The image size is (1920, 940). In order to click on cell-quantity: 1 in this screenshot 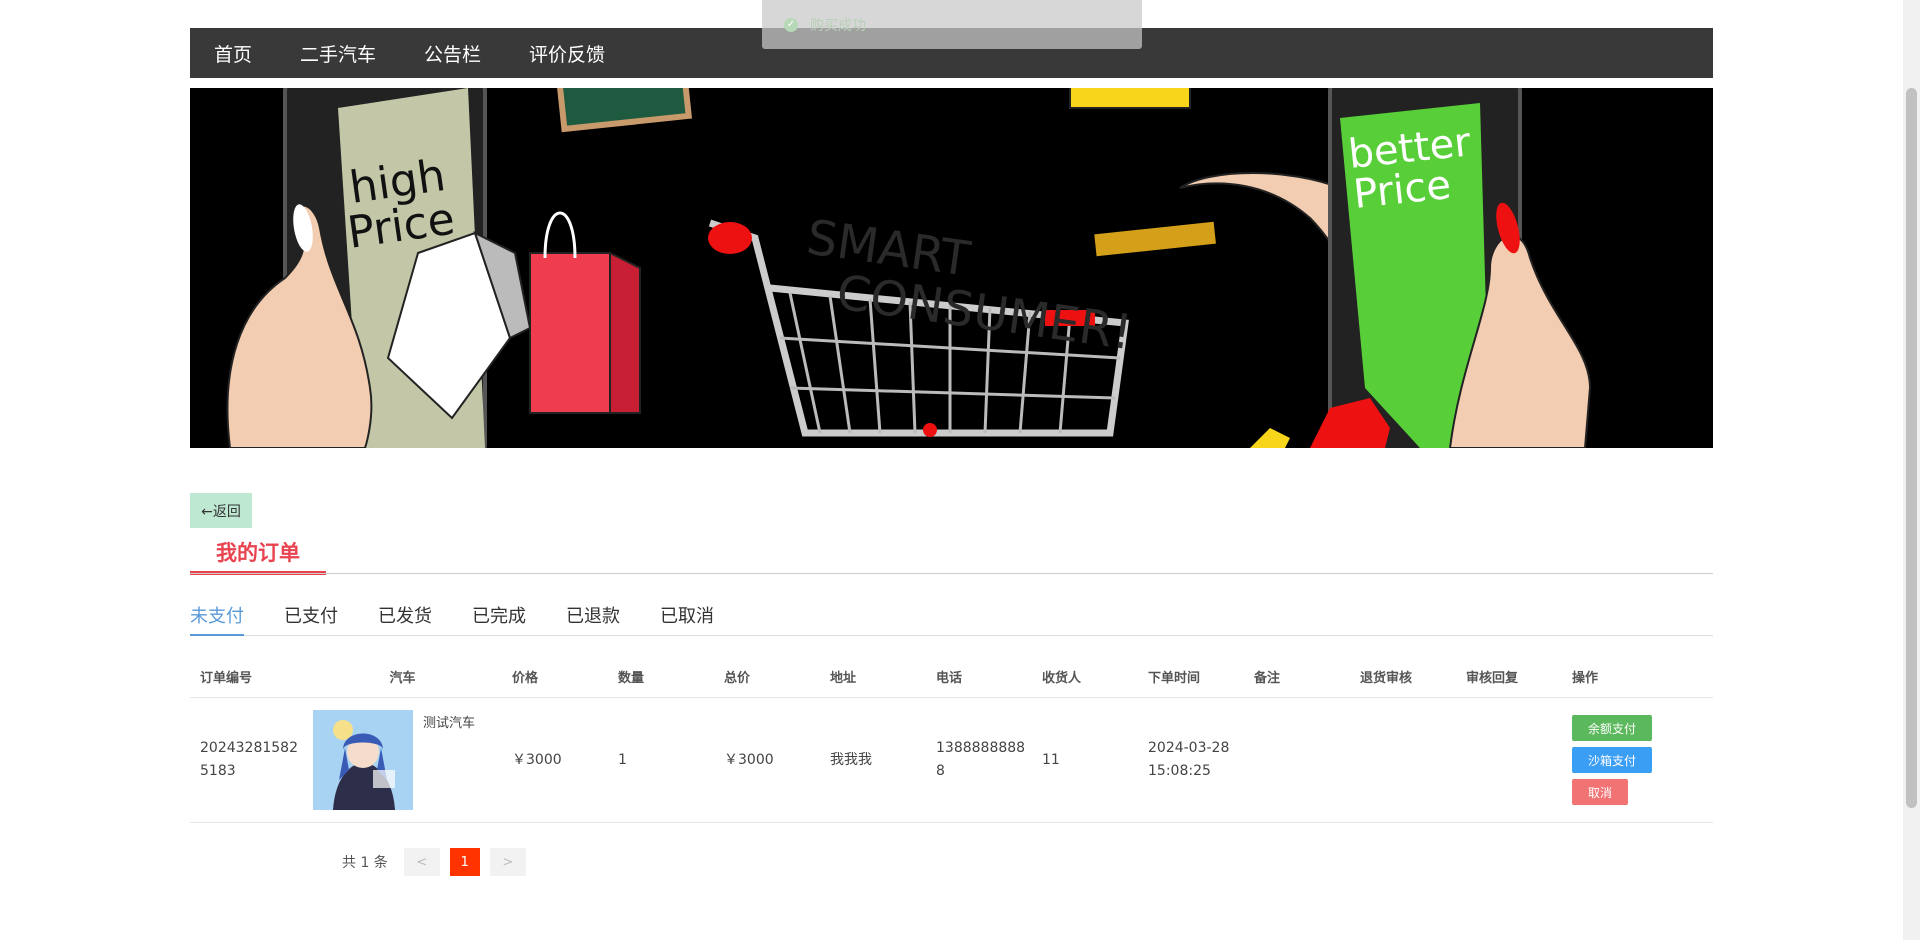, I will do `click(622, 759)`.